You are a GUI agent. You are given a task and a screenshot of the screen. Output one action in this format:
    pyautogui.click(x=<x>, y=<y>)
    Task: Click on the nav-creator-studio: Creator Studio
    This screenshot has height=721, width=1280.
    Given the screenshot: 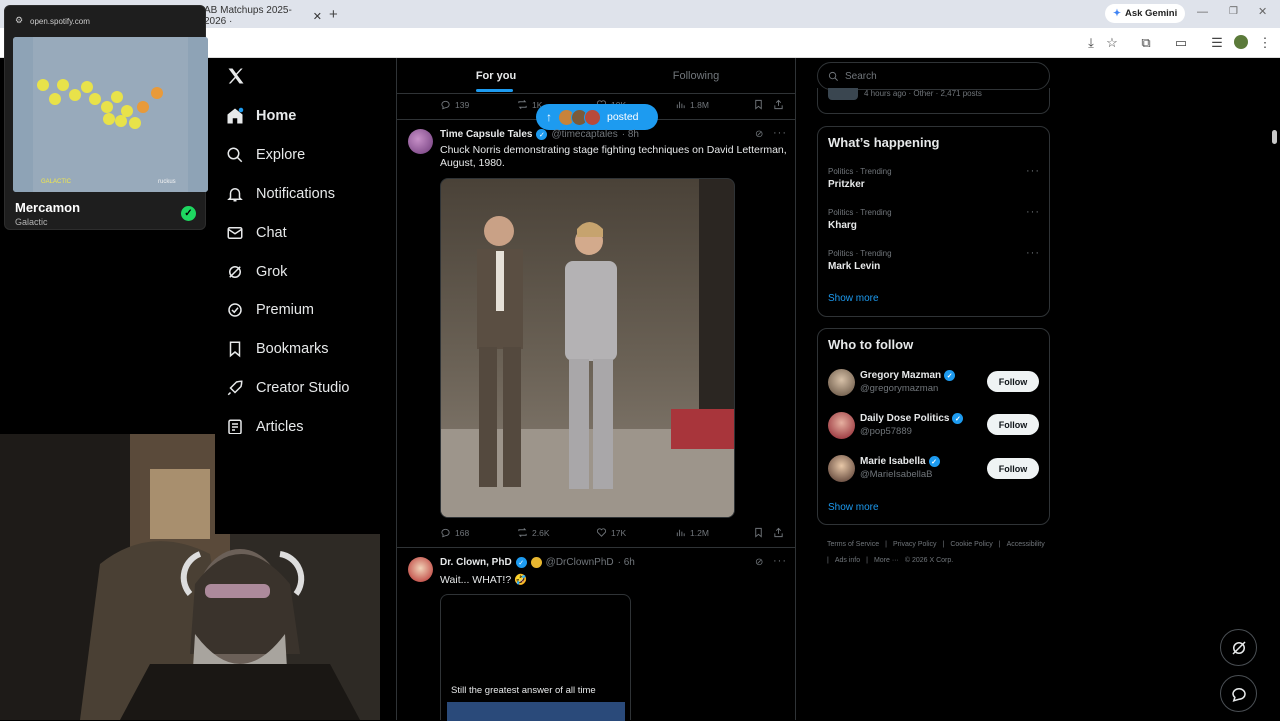 What is the action you would take?
    pyautogui.click(x=288, y=388)
    